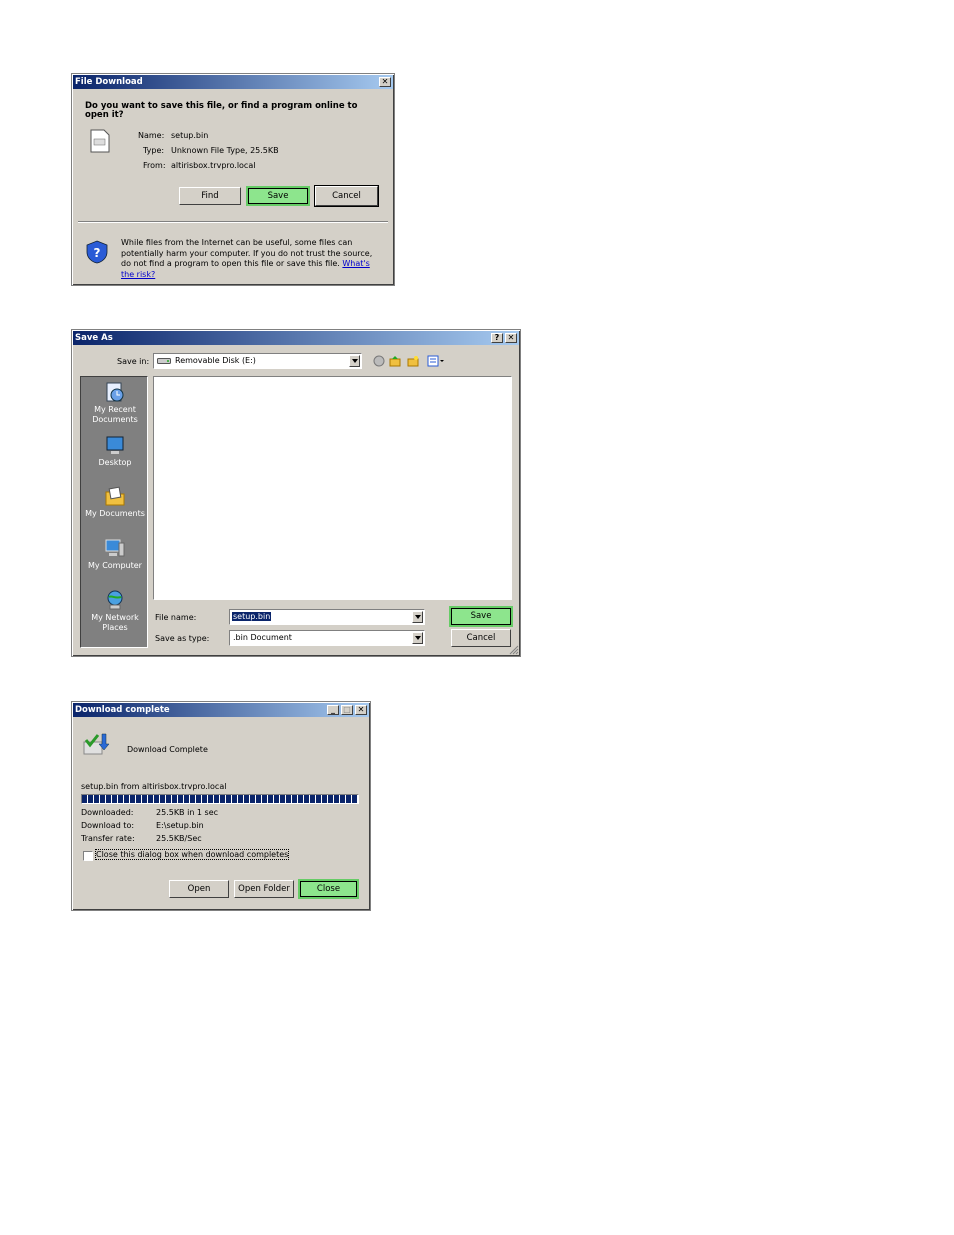 This screenshot has width=954, height=1235. Describe the element at coordinates (167, 749) in the screenshot. I see `download-complete-heading: Download Complete` at that location.